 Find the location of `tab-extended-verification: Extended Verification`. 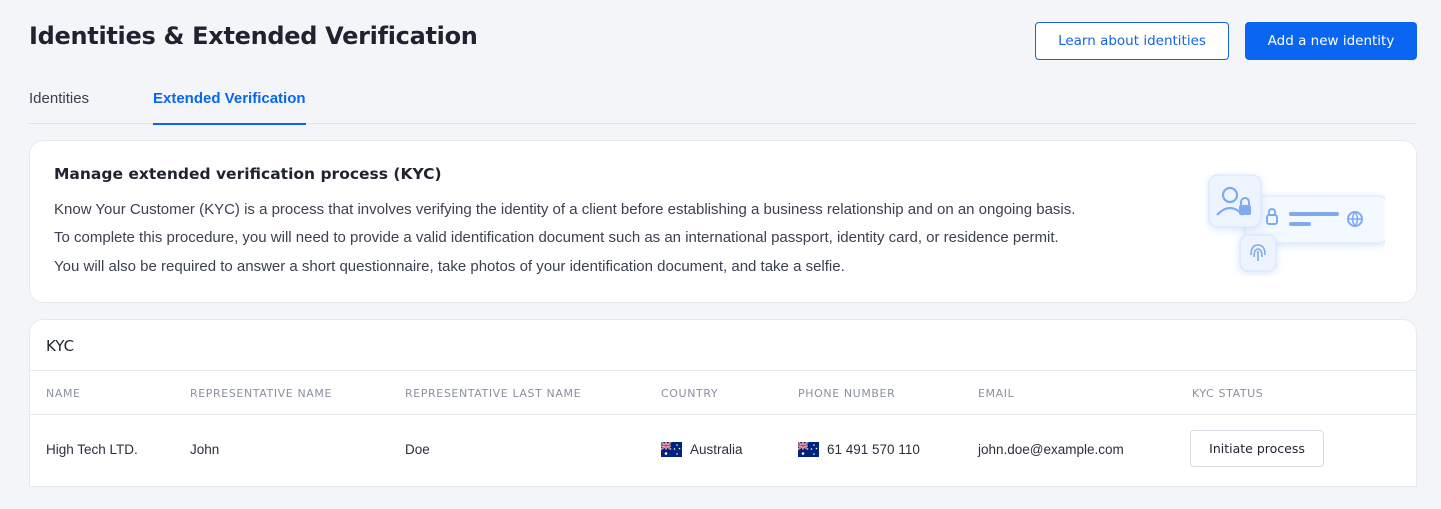

tab-extended-verification: Extended Verification is located at coordinates (229, 107).